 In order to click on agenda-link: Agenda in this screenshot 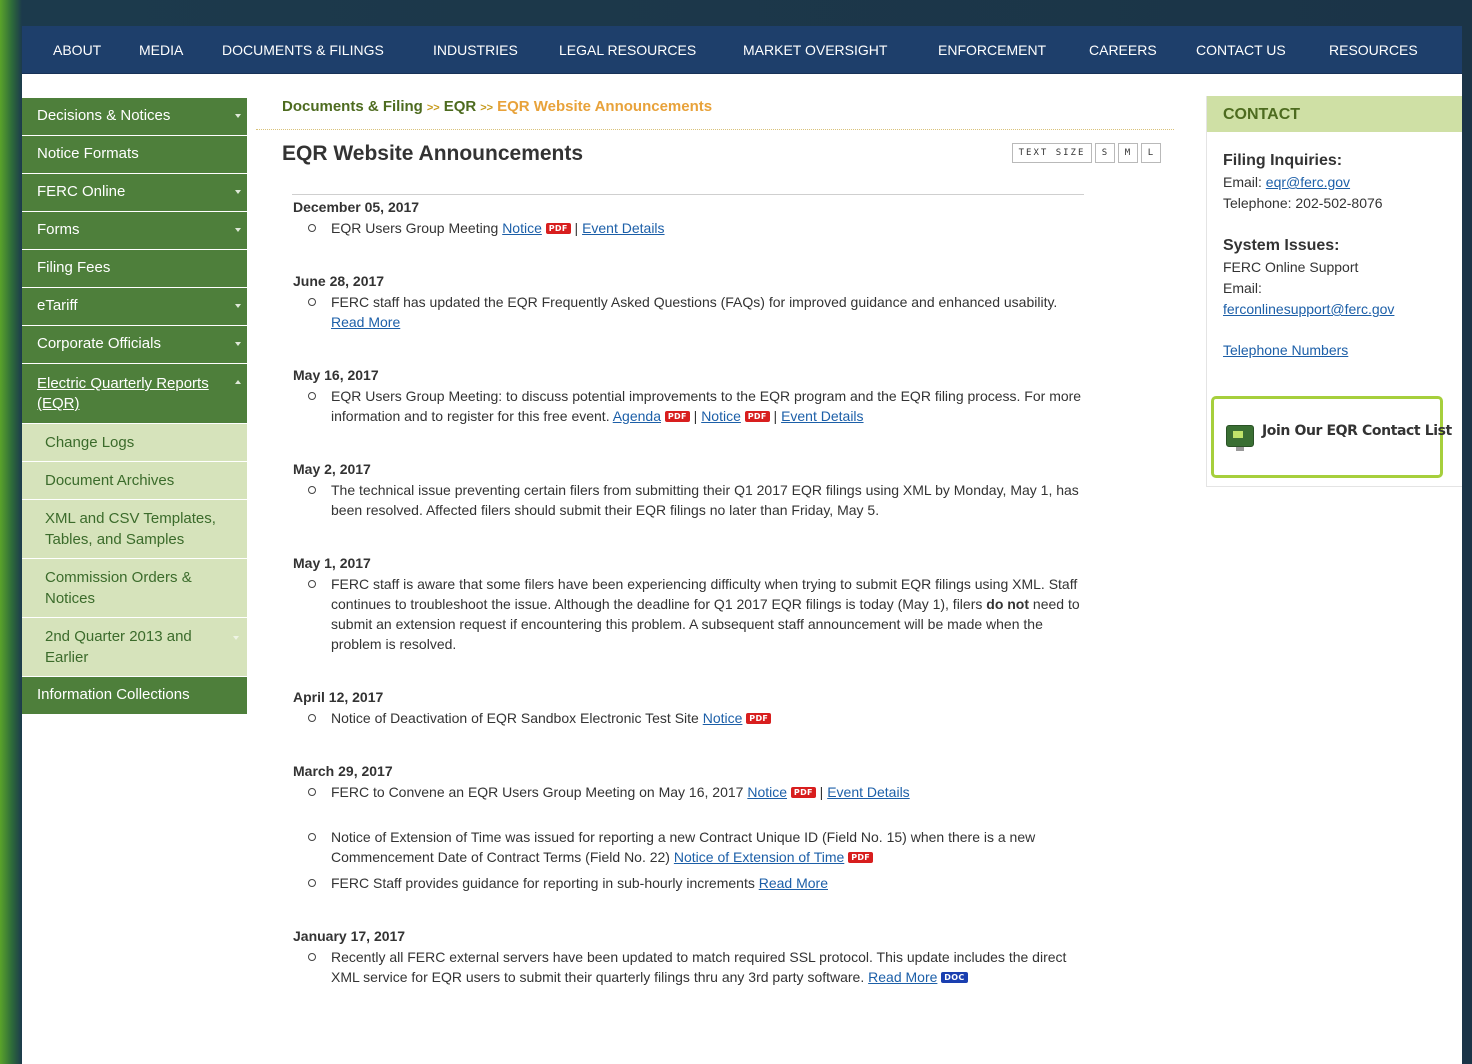, I will do `click(637, 416)`.